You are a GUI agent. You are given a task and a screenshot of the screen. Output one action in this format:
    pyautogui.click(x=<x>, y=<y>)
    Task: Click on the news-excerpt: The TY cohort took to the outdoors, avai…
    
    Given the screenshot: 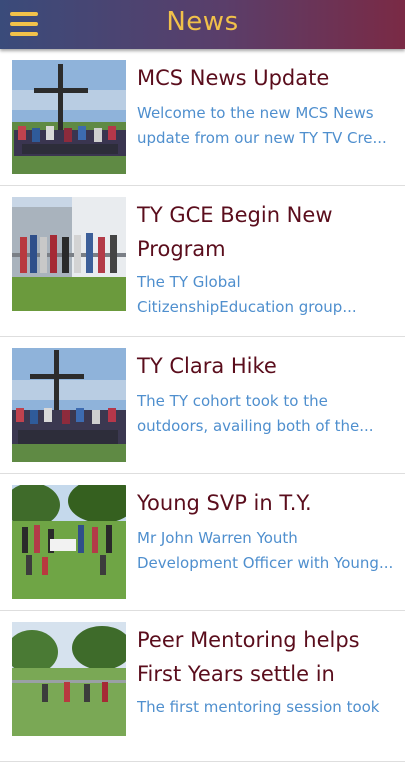 What is the action you would take?
    pyautogui.click(x=255, y=413)
    